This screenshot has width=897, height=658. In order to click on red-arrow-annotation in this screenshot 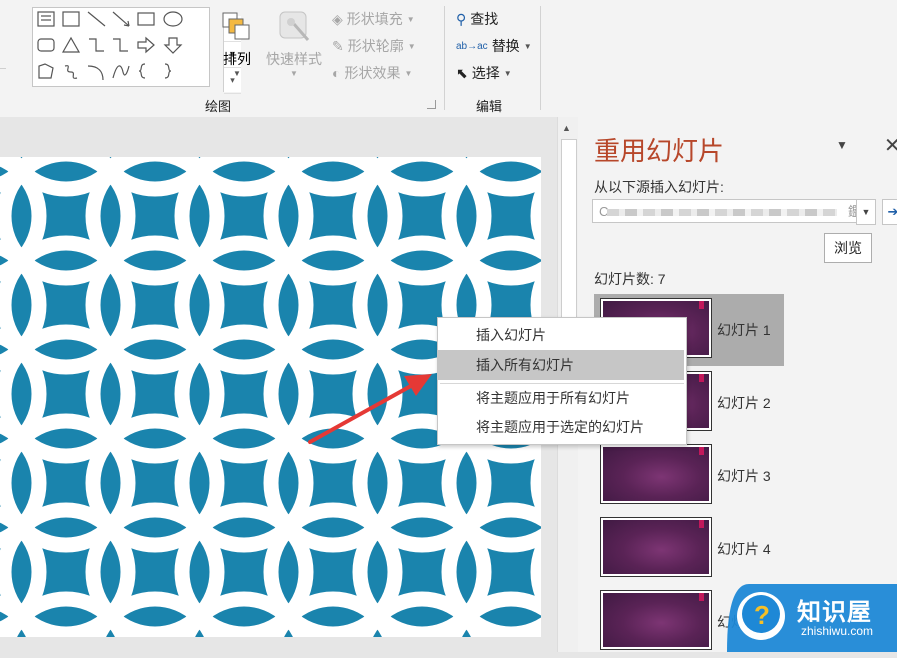, I will do `click(370, 409)`.